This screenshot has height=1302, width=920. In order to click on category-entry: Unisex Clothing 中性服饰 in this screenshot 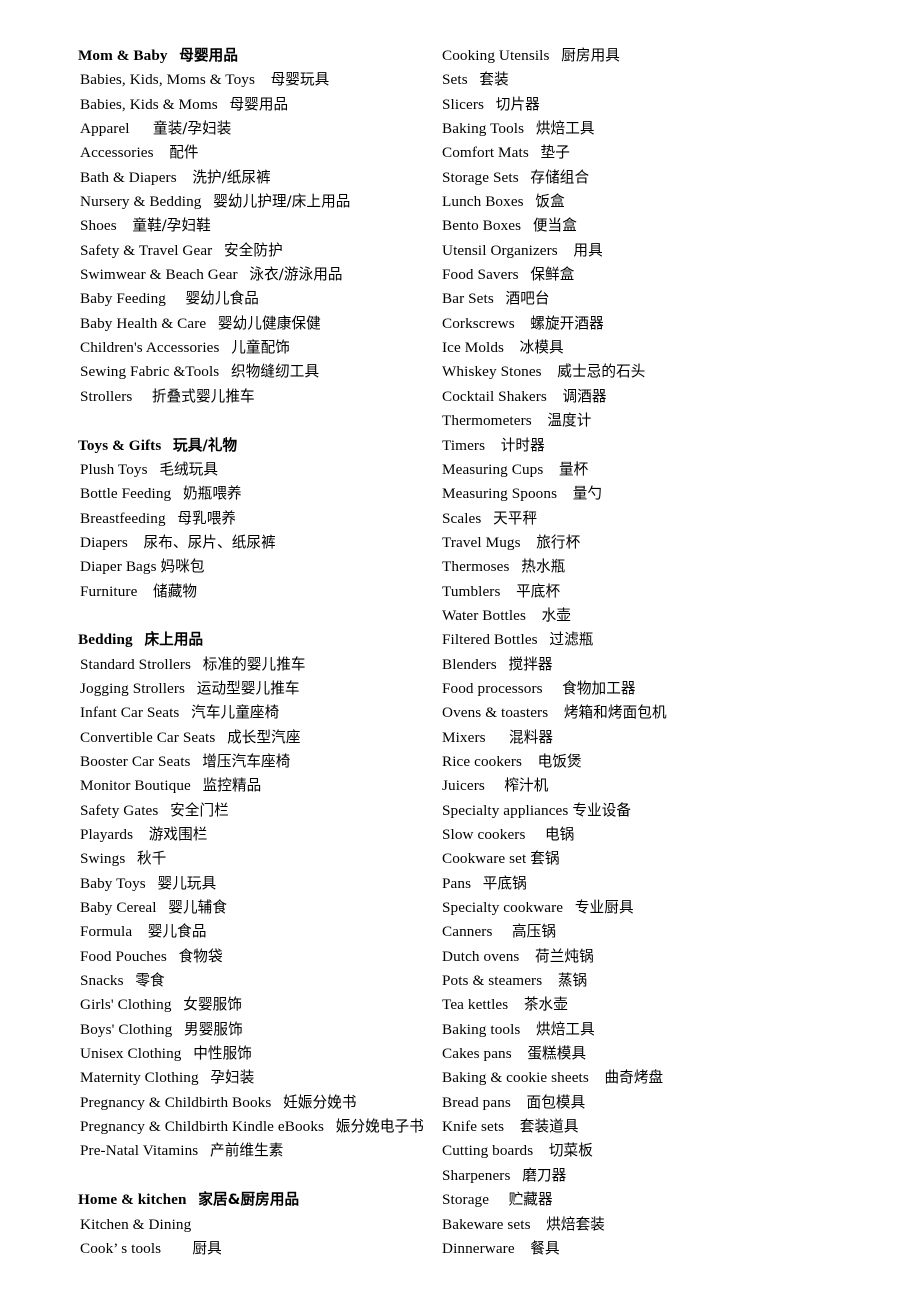, I will do `click(249, 1054)`.